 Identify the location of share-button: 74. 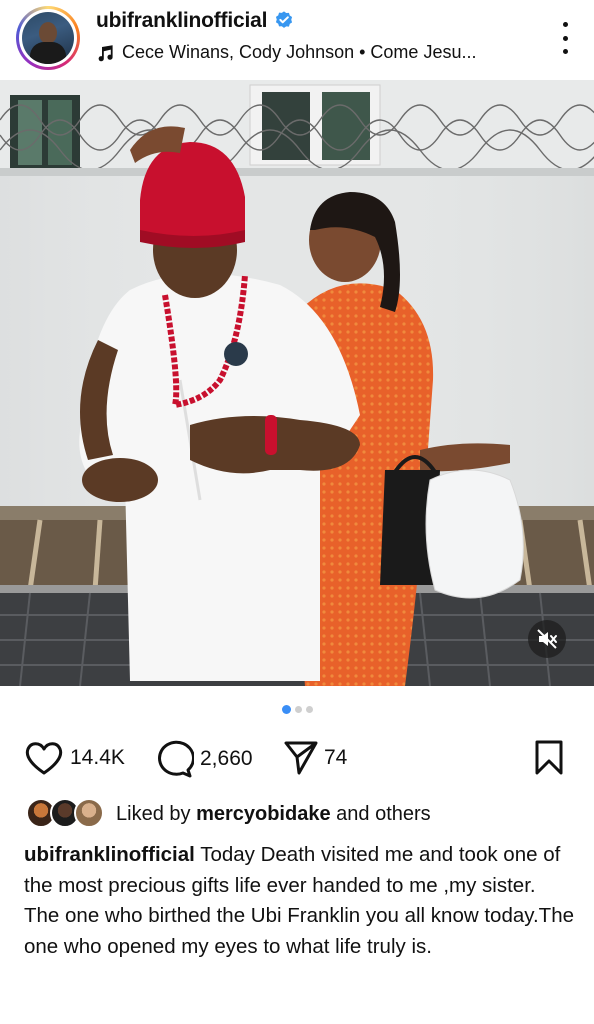
(315, 758).